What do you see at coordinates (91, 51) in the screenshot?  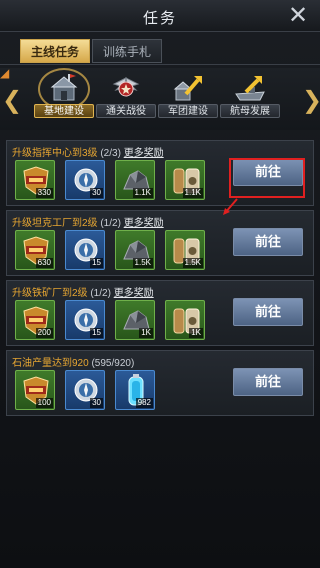 I see `tab-bar: 主线任务 训练手札` at bounding box center [91, 51].